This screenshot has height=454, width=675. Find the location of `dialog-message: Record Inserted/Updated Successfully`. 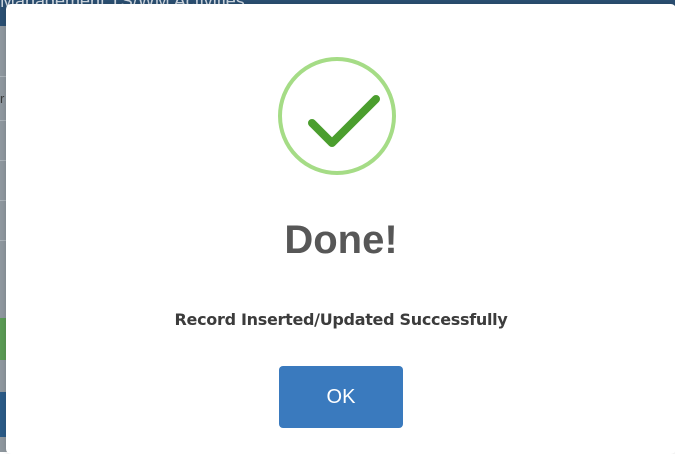

dialog-message: Record Inserted/Updated Successfully is located at coordinates (341, 319).